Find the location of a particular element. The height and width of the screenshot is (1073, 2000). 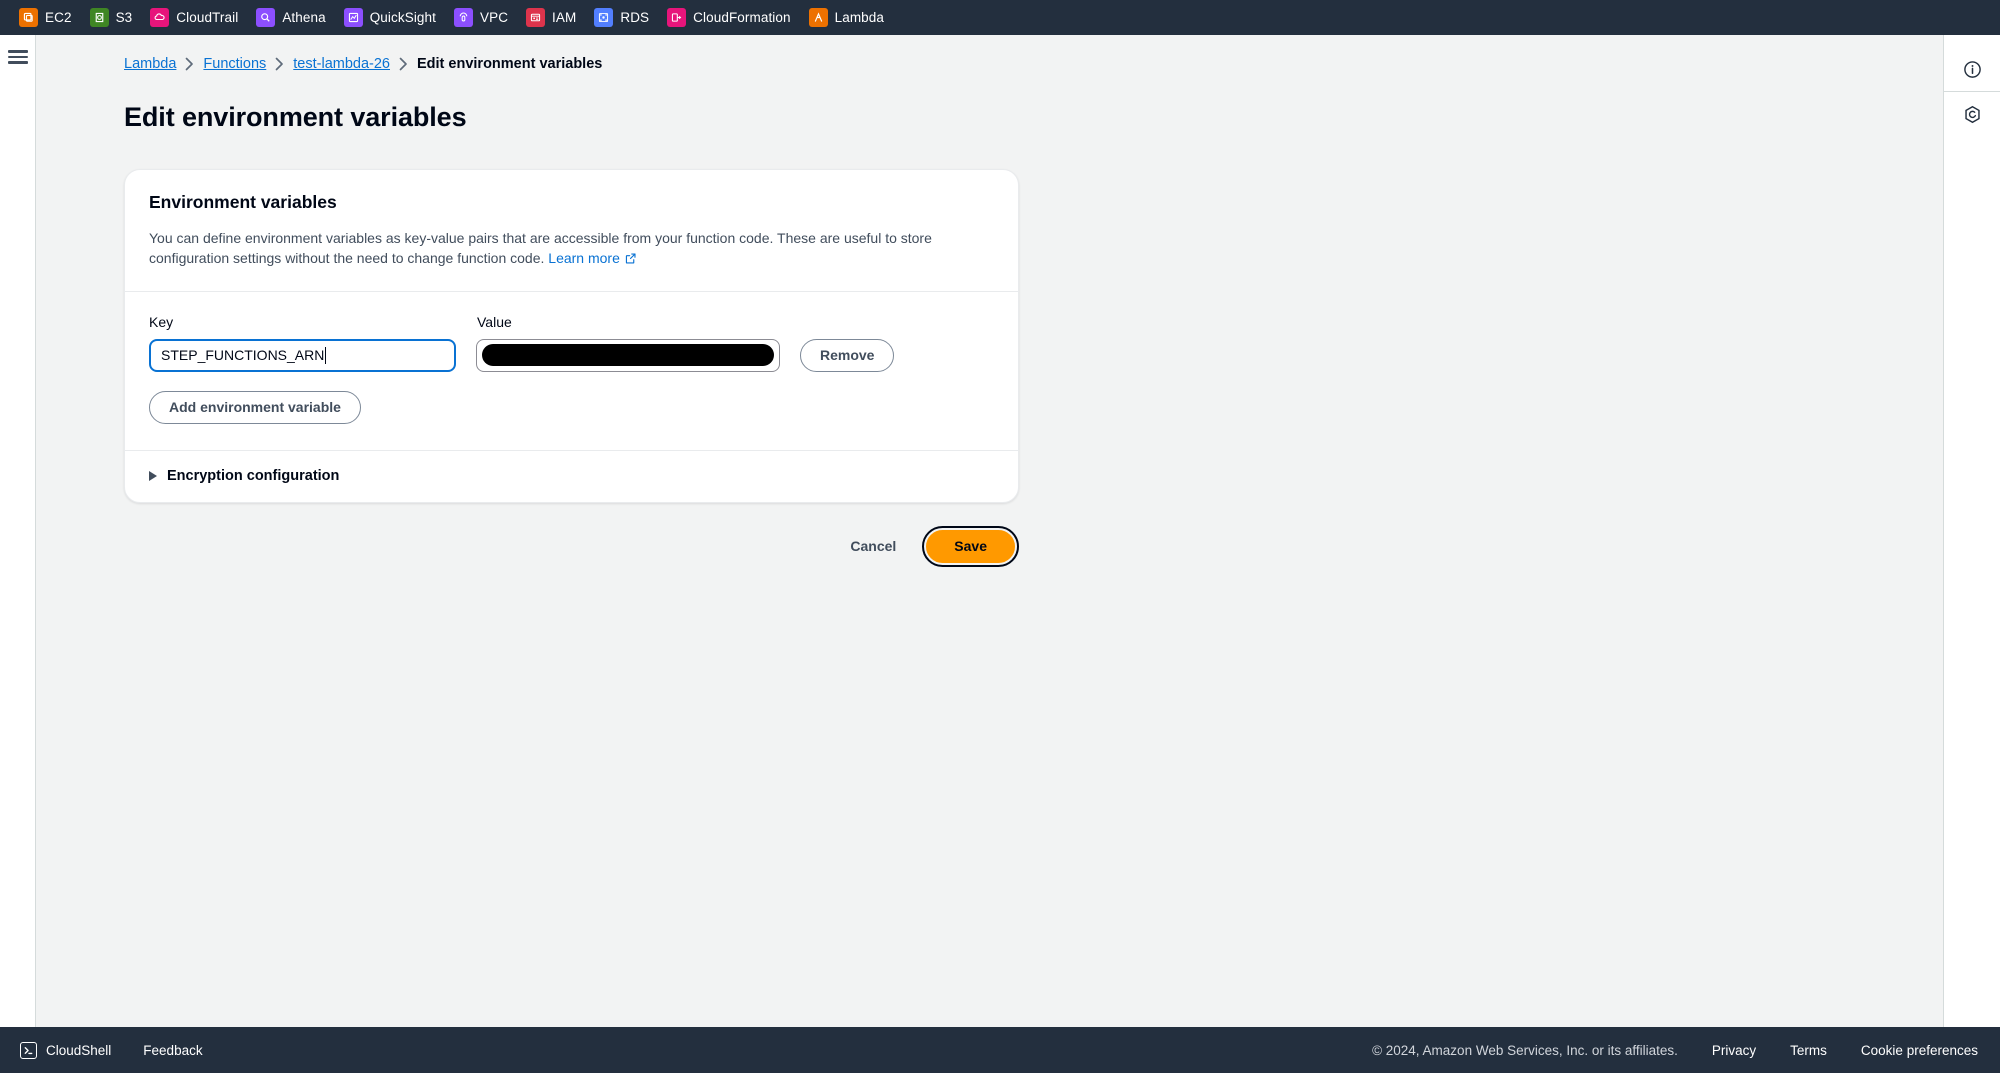

environment-variable-row: STEP_FUNCTIONS_ARN Remove is located at coordinates (571, 355).